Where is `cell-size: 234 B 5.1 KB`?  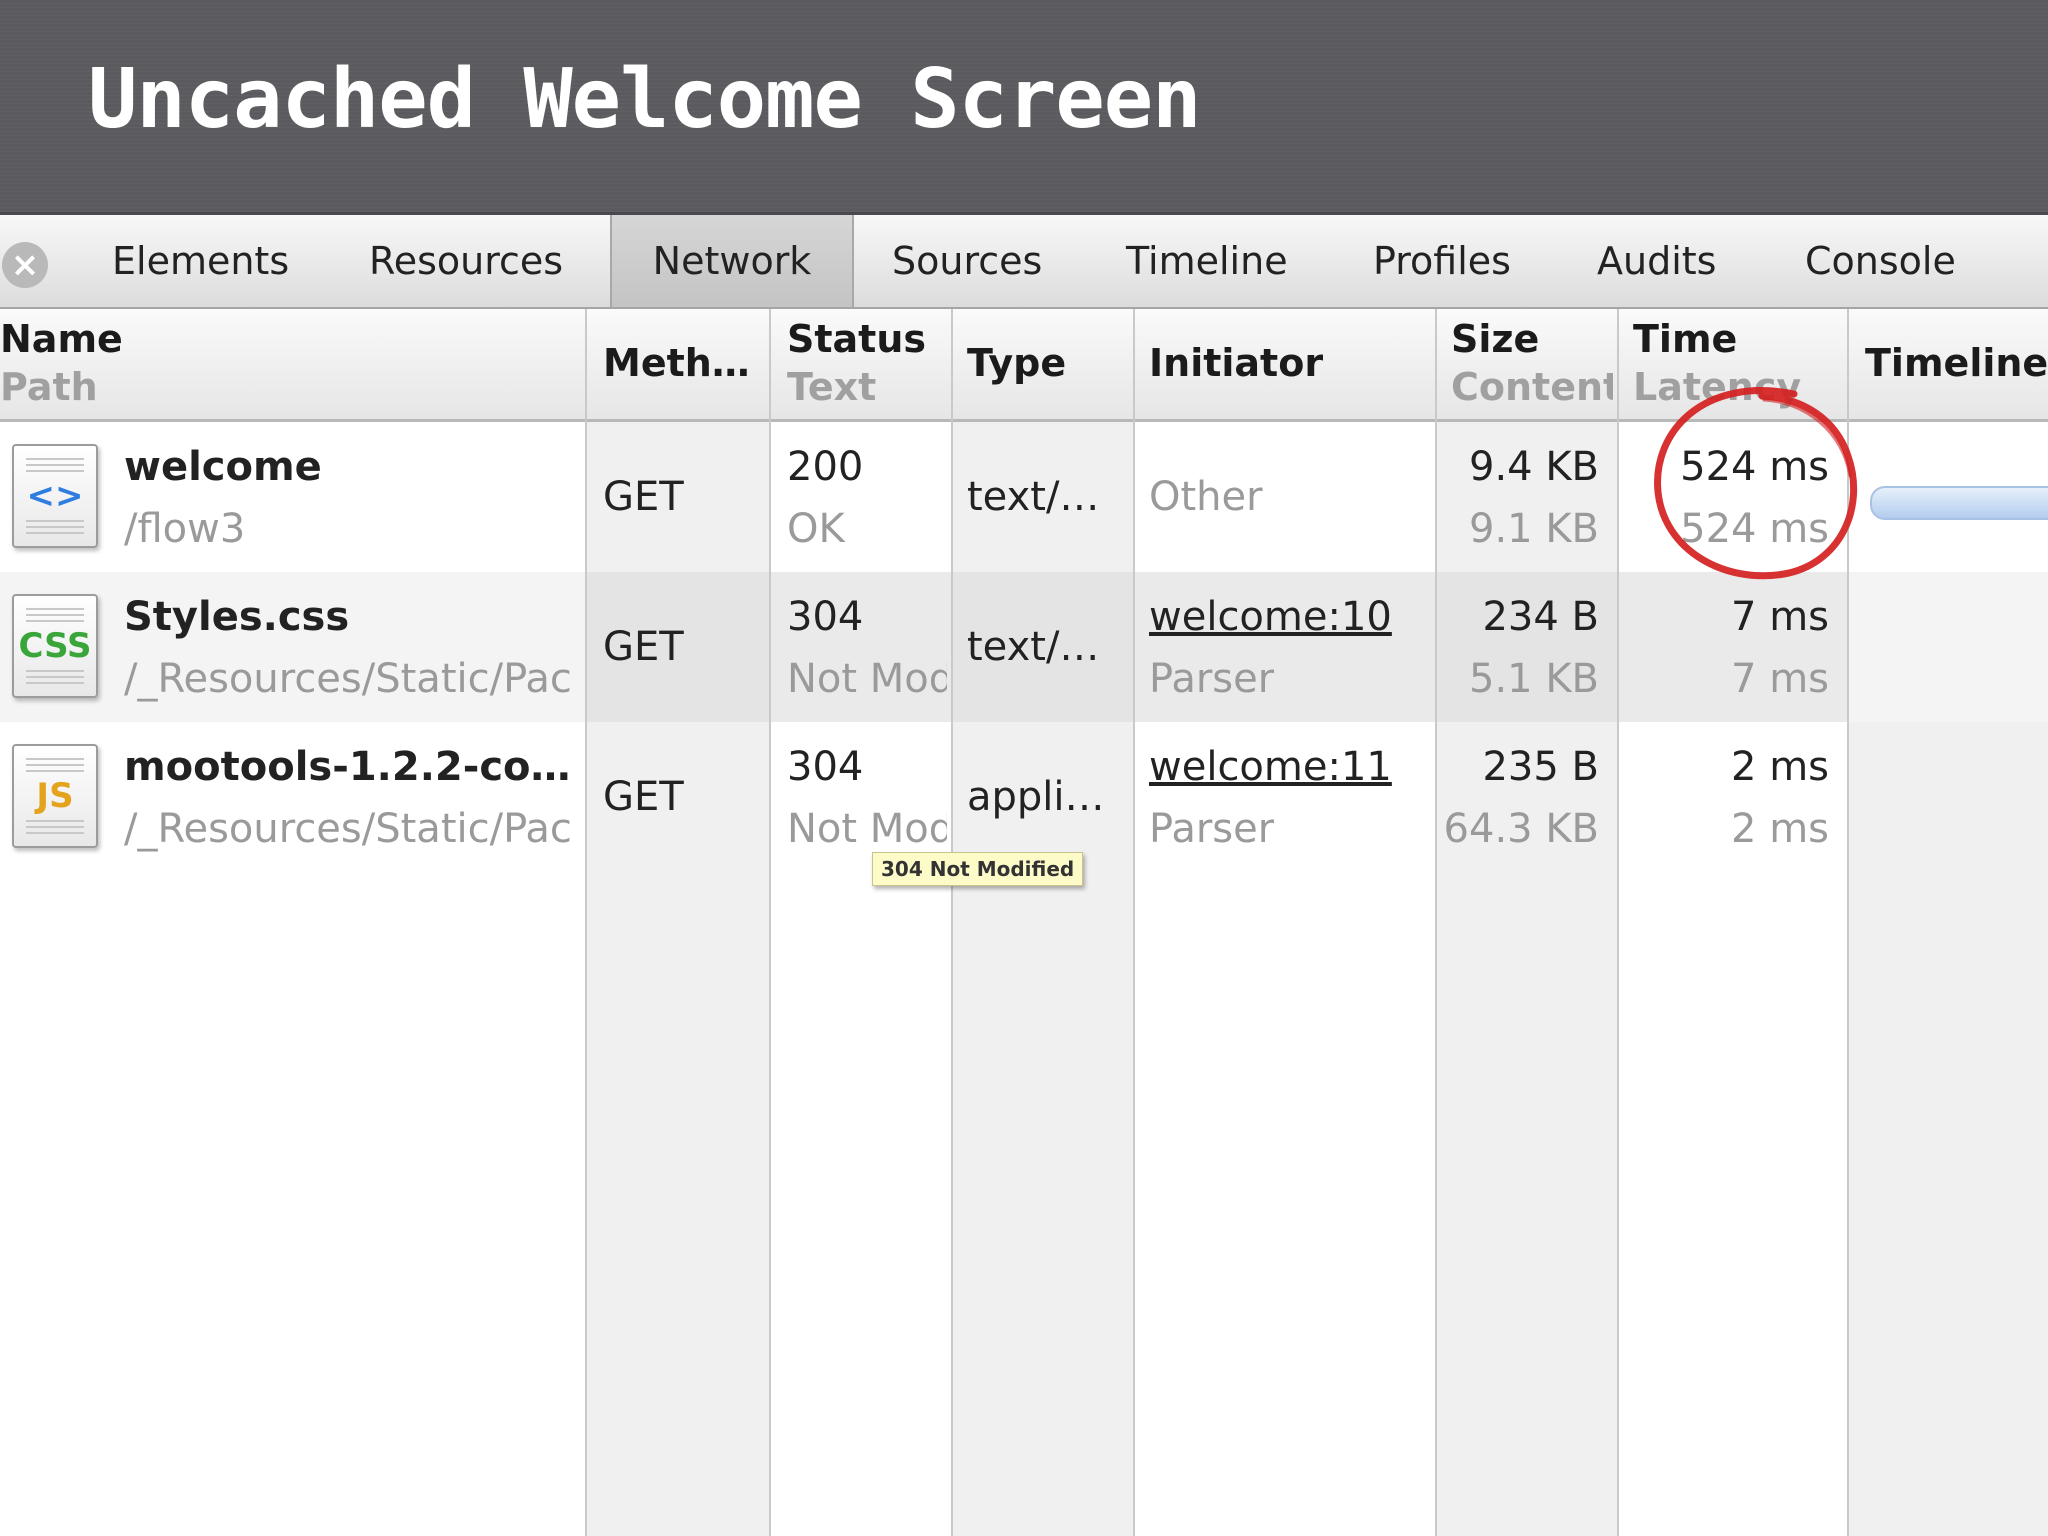 cell-size: 234 B 5.1 KB is located at coordinates (1527, 647).